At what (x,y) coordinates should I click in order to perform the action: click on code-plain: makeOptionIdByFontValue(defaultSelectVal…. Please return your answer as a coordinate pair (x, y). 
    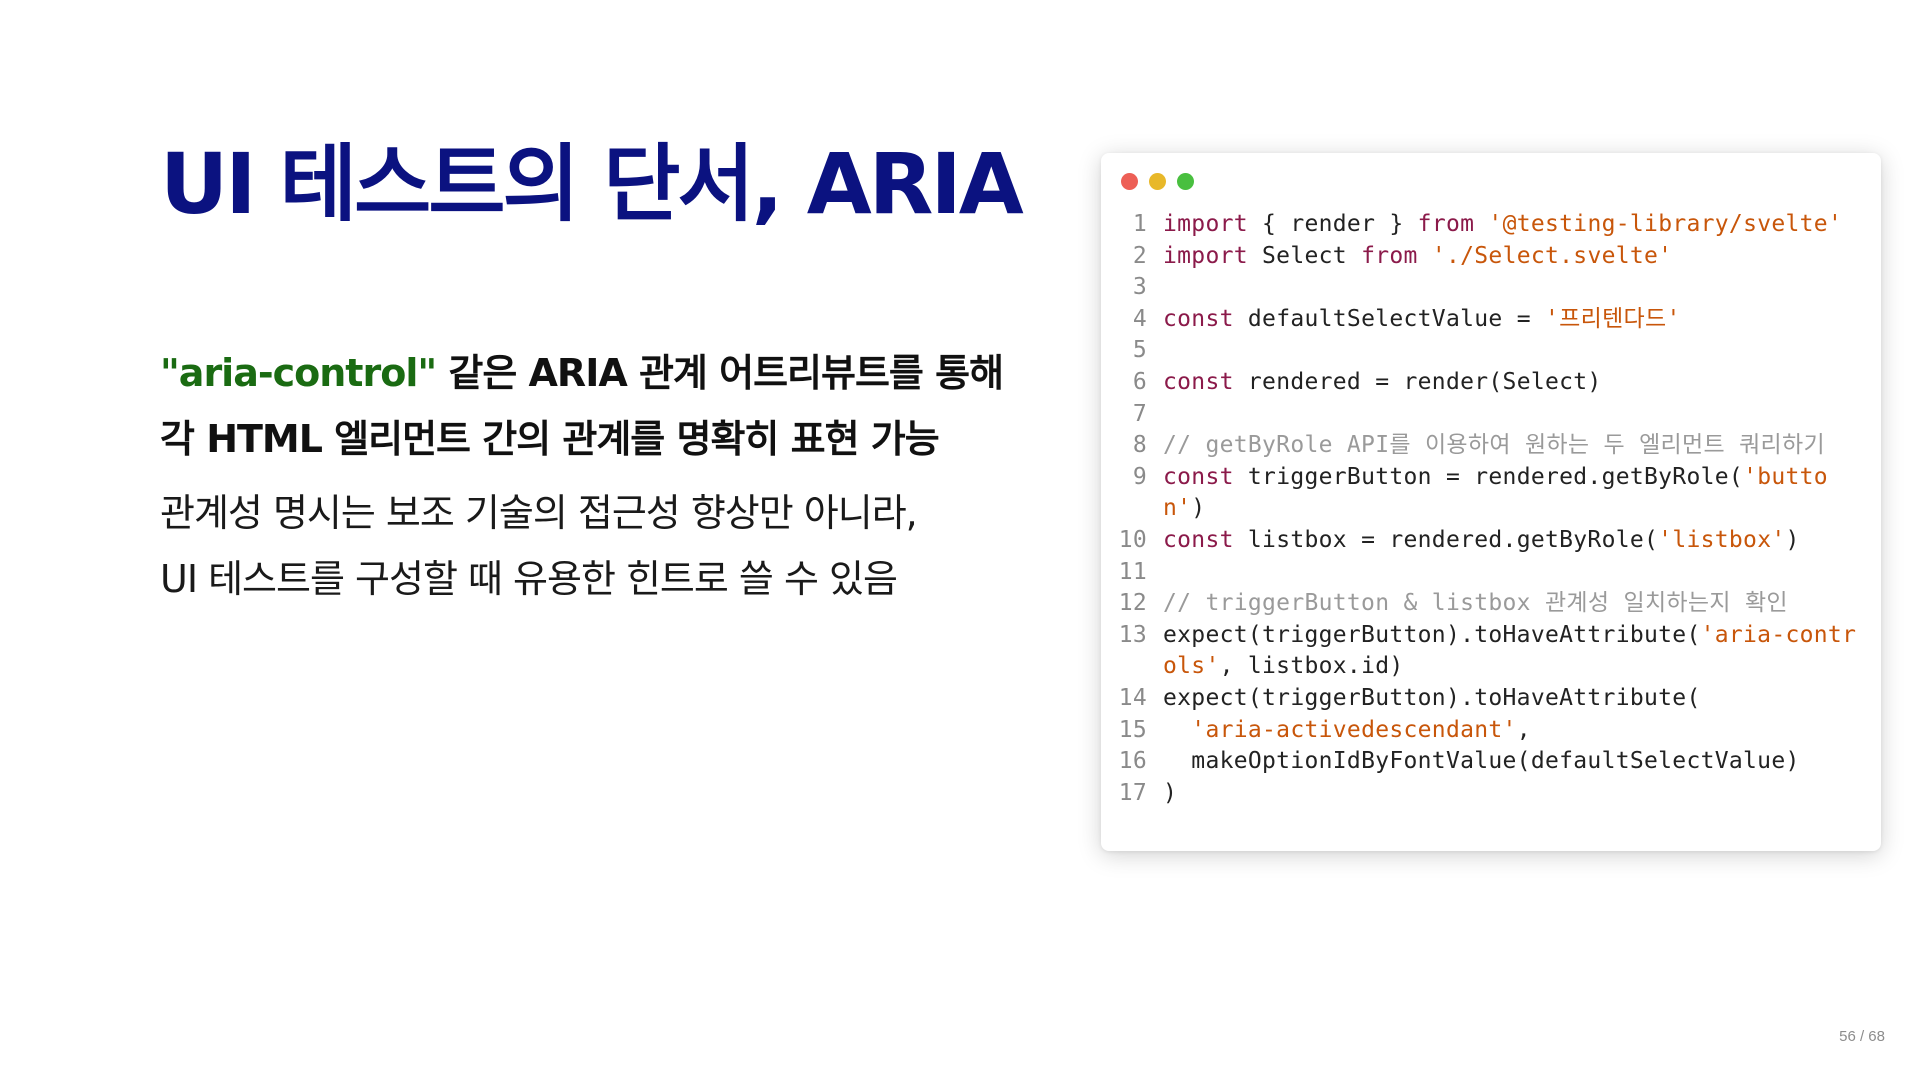
    Looking at the image, I should click on (1481, 761).